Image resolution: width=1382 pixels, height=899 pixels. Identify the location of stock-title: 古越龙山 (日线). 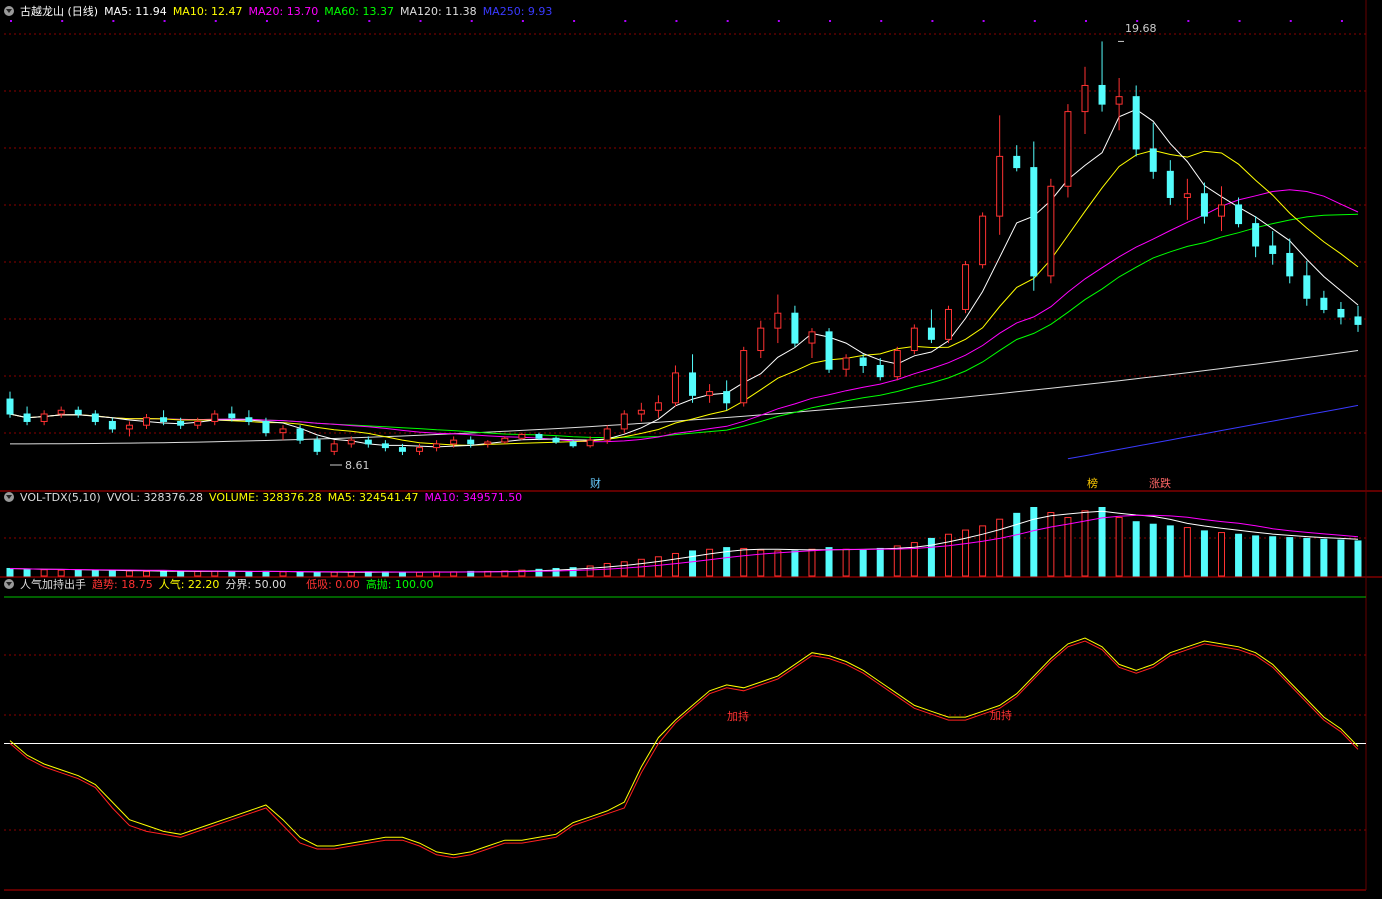
(59, 11).